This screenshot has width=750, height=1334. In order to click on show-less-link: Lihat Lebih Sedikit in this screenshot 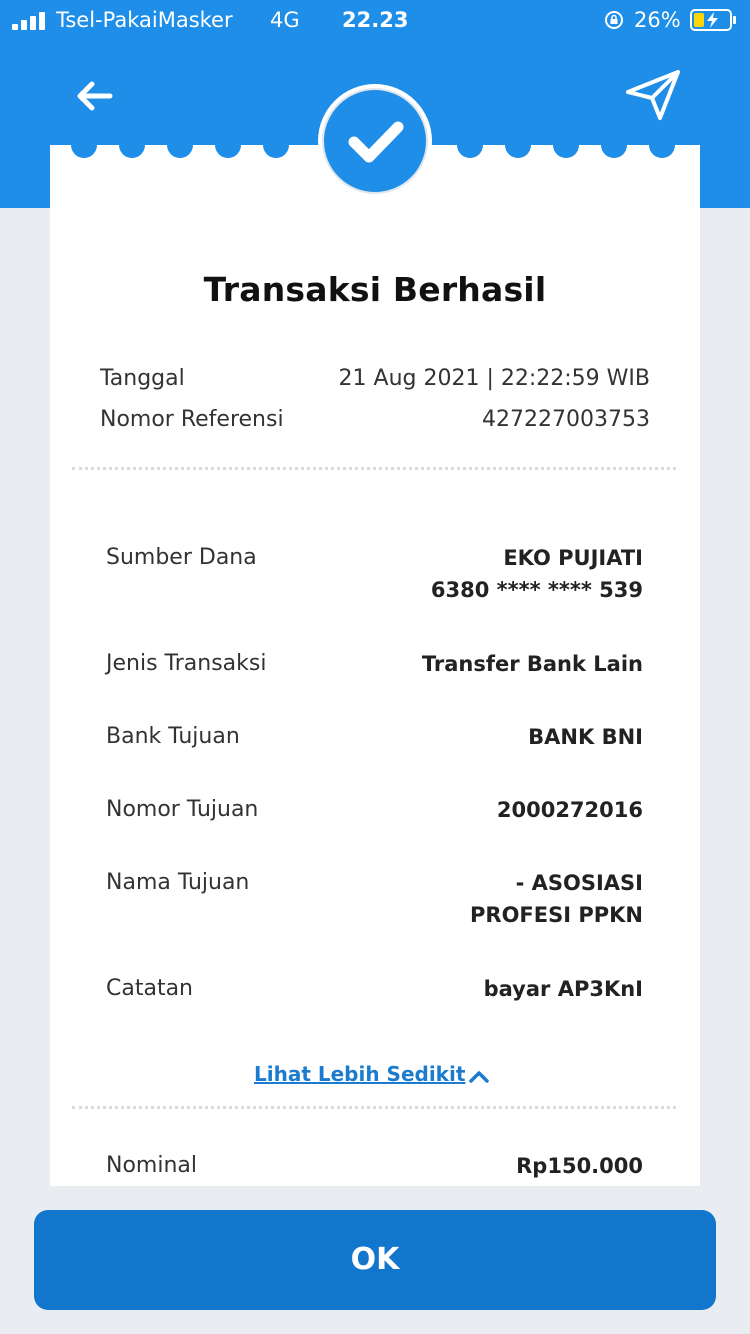, I will do `click(359, 1074)`.